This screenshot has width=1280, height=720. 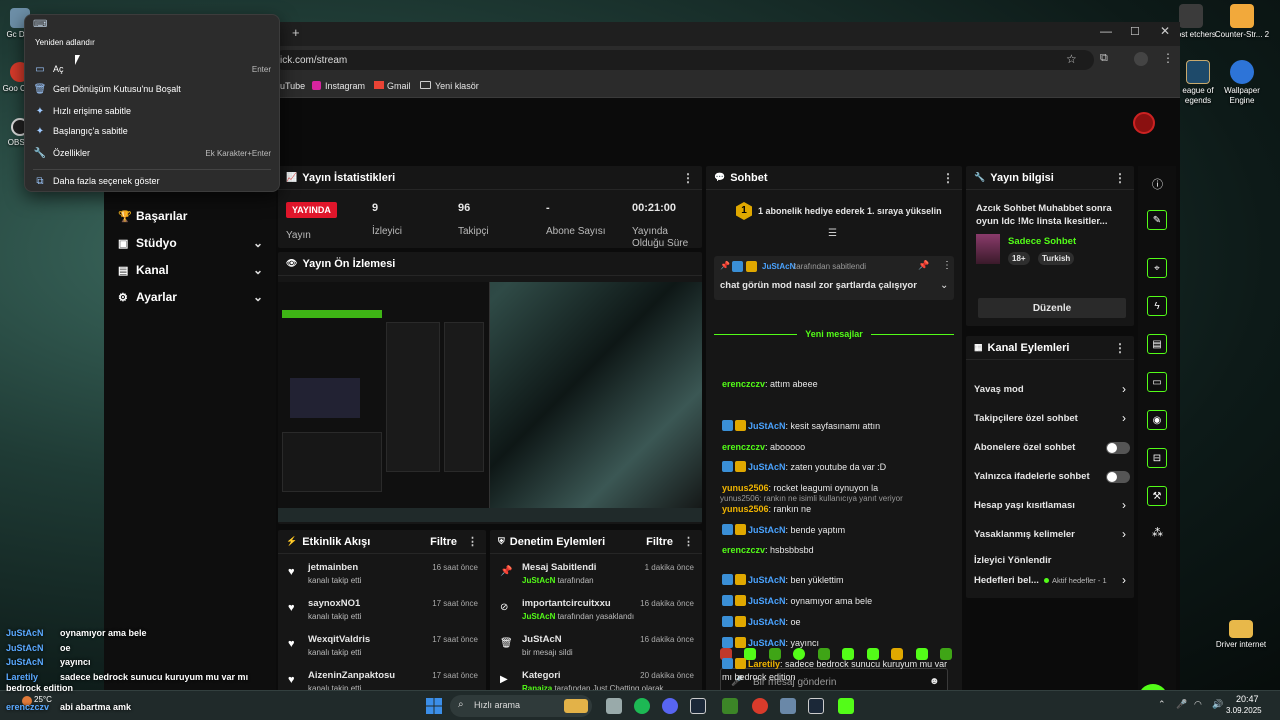 What do you see at coordinates (296, 32) in the screenshot?
I see `new-tab-button: +` at bounding box center [296, 32].